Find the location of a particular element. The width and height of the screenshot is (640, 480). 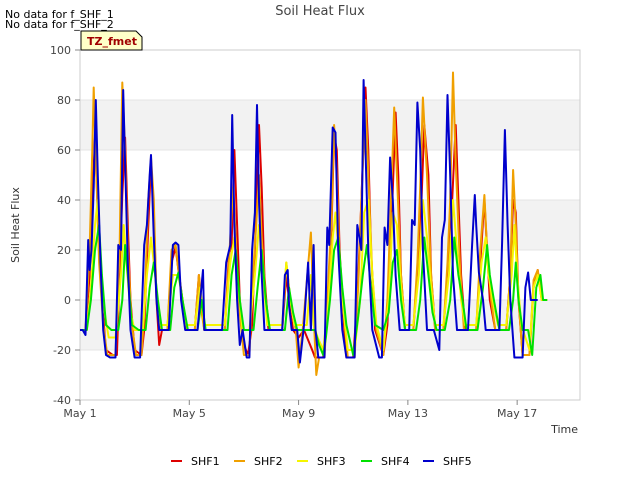

y-tick-label: 60 is located at coordinates (64, 150).